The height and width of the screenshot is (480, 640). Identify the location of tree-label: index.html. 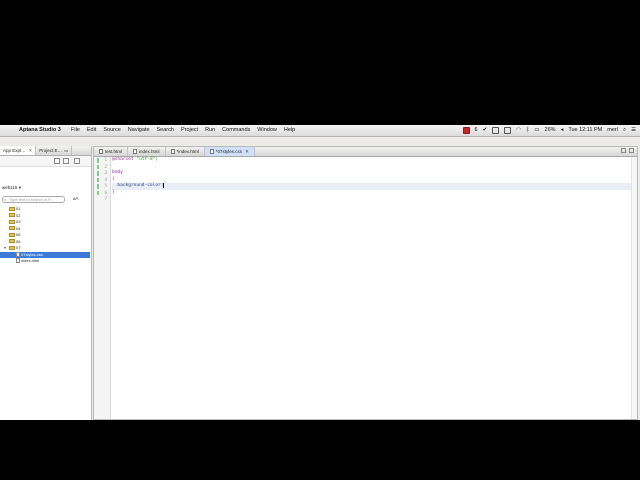
(30, 260).